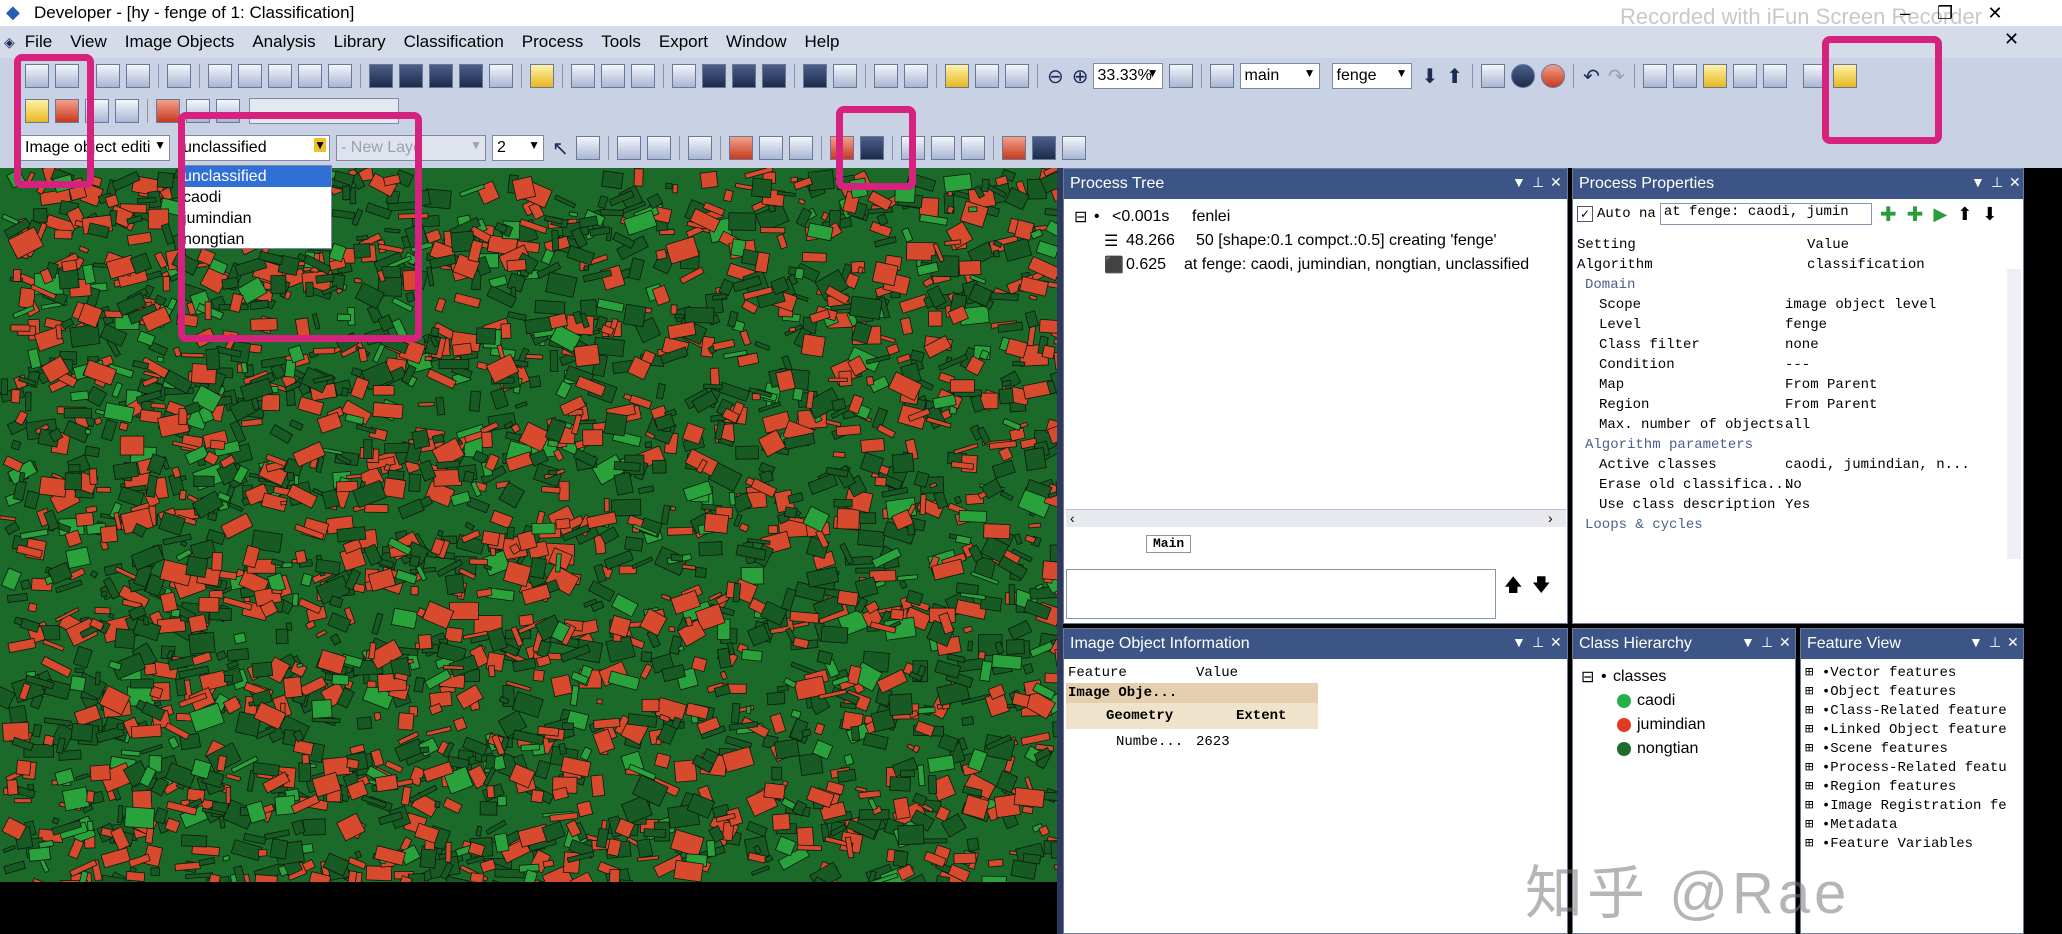 This screenshot has width=2062, height=934. Describe the element at coordinates (1080, 76) in the screenshot. I see `zoom-in-icon: ⊕` at that location.